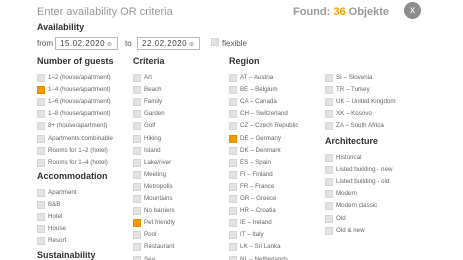 Image resolution: width=463 pixels, height=260 pixels. Describe the element at coordinates (349, 157) in the screenshot. I see `architecture-option-label: Historical` at that location.